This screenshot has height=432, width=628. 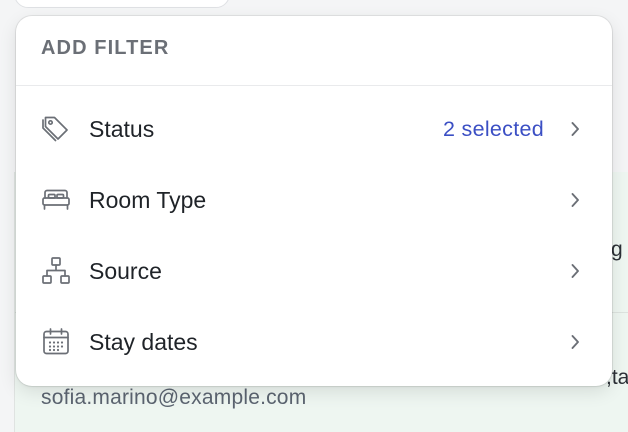 What do you see at coordinates (122, 128) in the screenshot?
I see `filter-option-label: Status` at bounding box center [122, 128].